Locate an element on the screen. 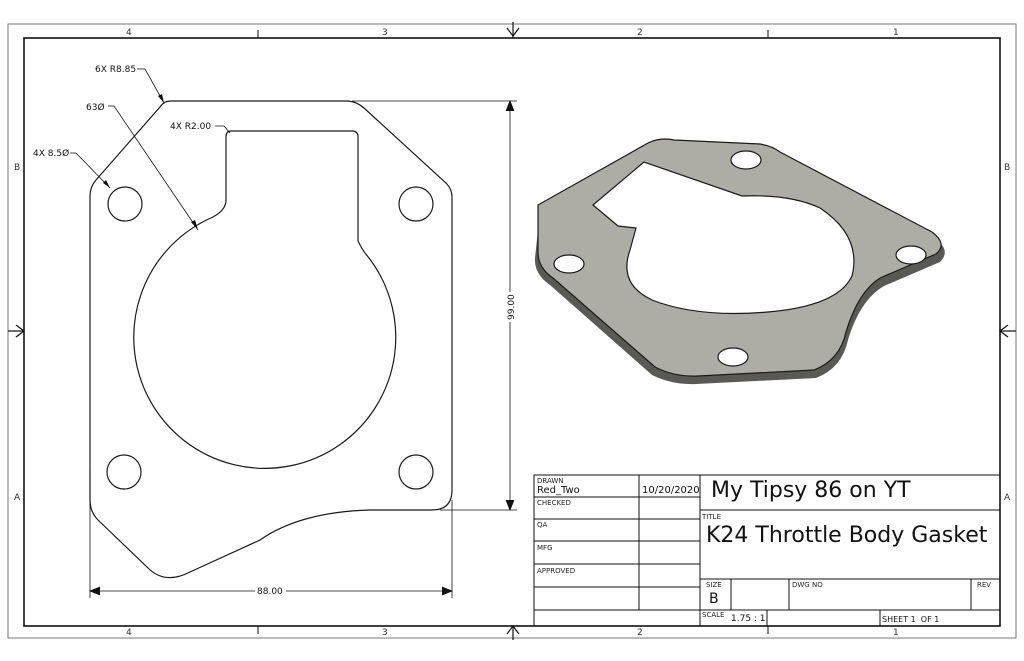 The image size is (1024, 661). scale-value: 1.75 : 1 is located at coordinates (748, 619).